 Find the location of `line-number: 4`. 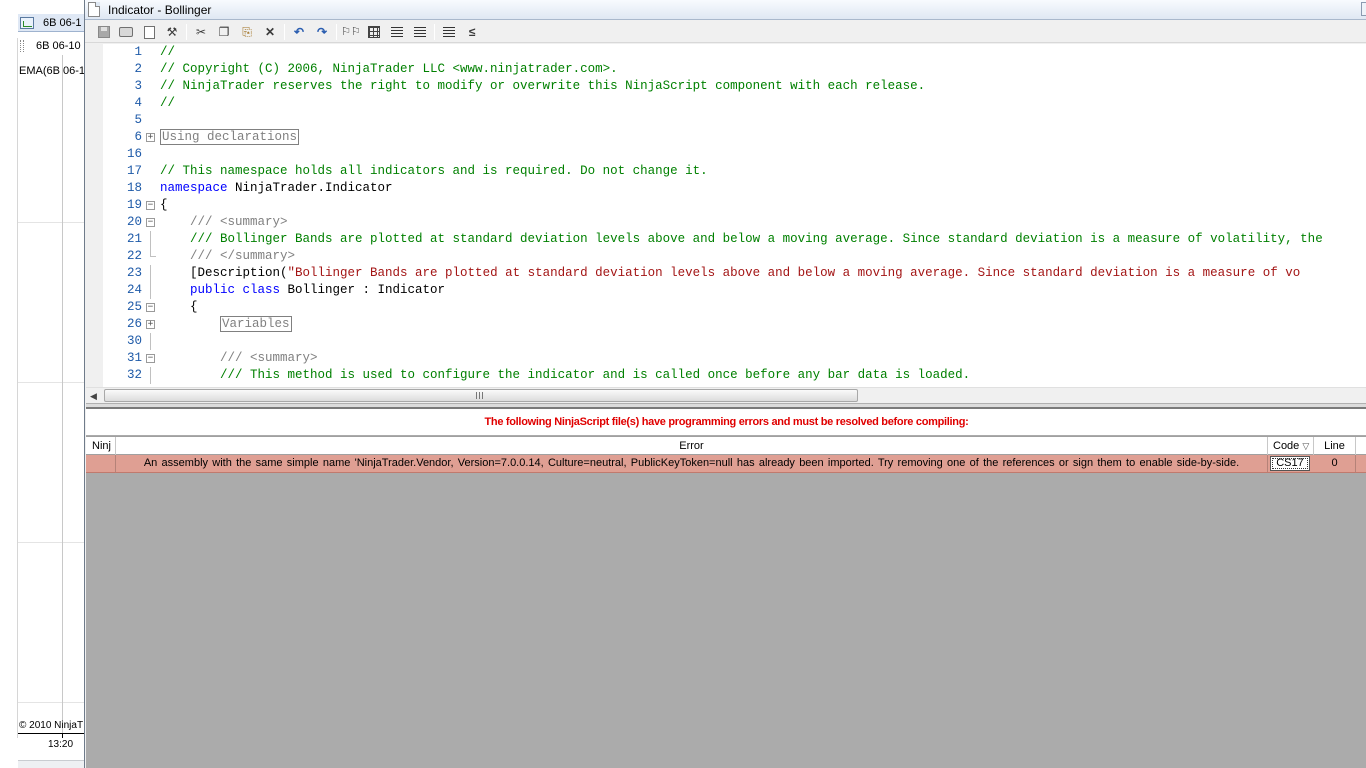

line-number: 4 is located at coordinates (138, 103).